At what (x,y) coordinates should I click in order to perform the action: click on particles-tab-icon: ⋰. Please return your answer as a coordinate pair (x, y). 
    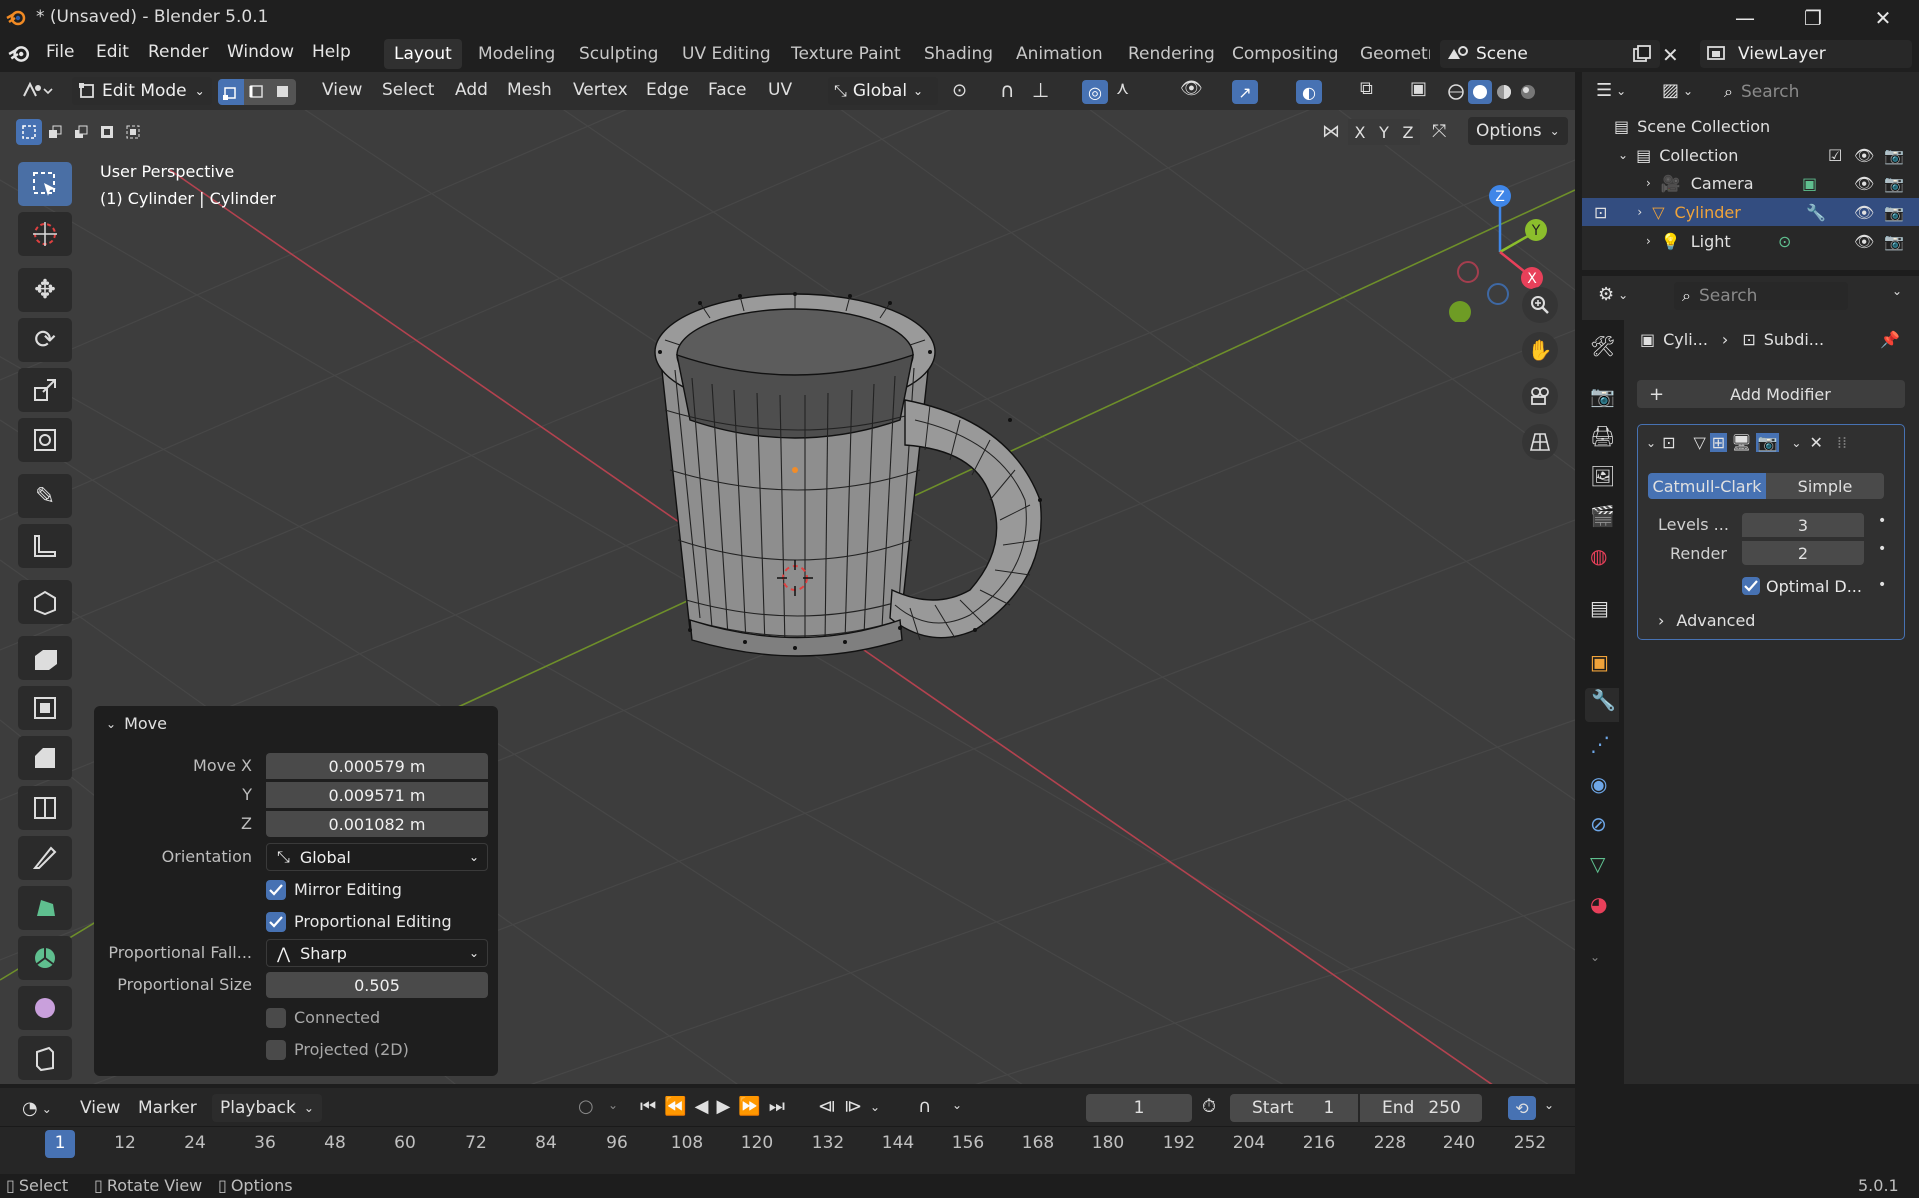
    Looking at the image, I should click on (1603, 745).